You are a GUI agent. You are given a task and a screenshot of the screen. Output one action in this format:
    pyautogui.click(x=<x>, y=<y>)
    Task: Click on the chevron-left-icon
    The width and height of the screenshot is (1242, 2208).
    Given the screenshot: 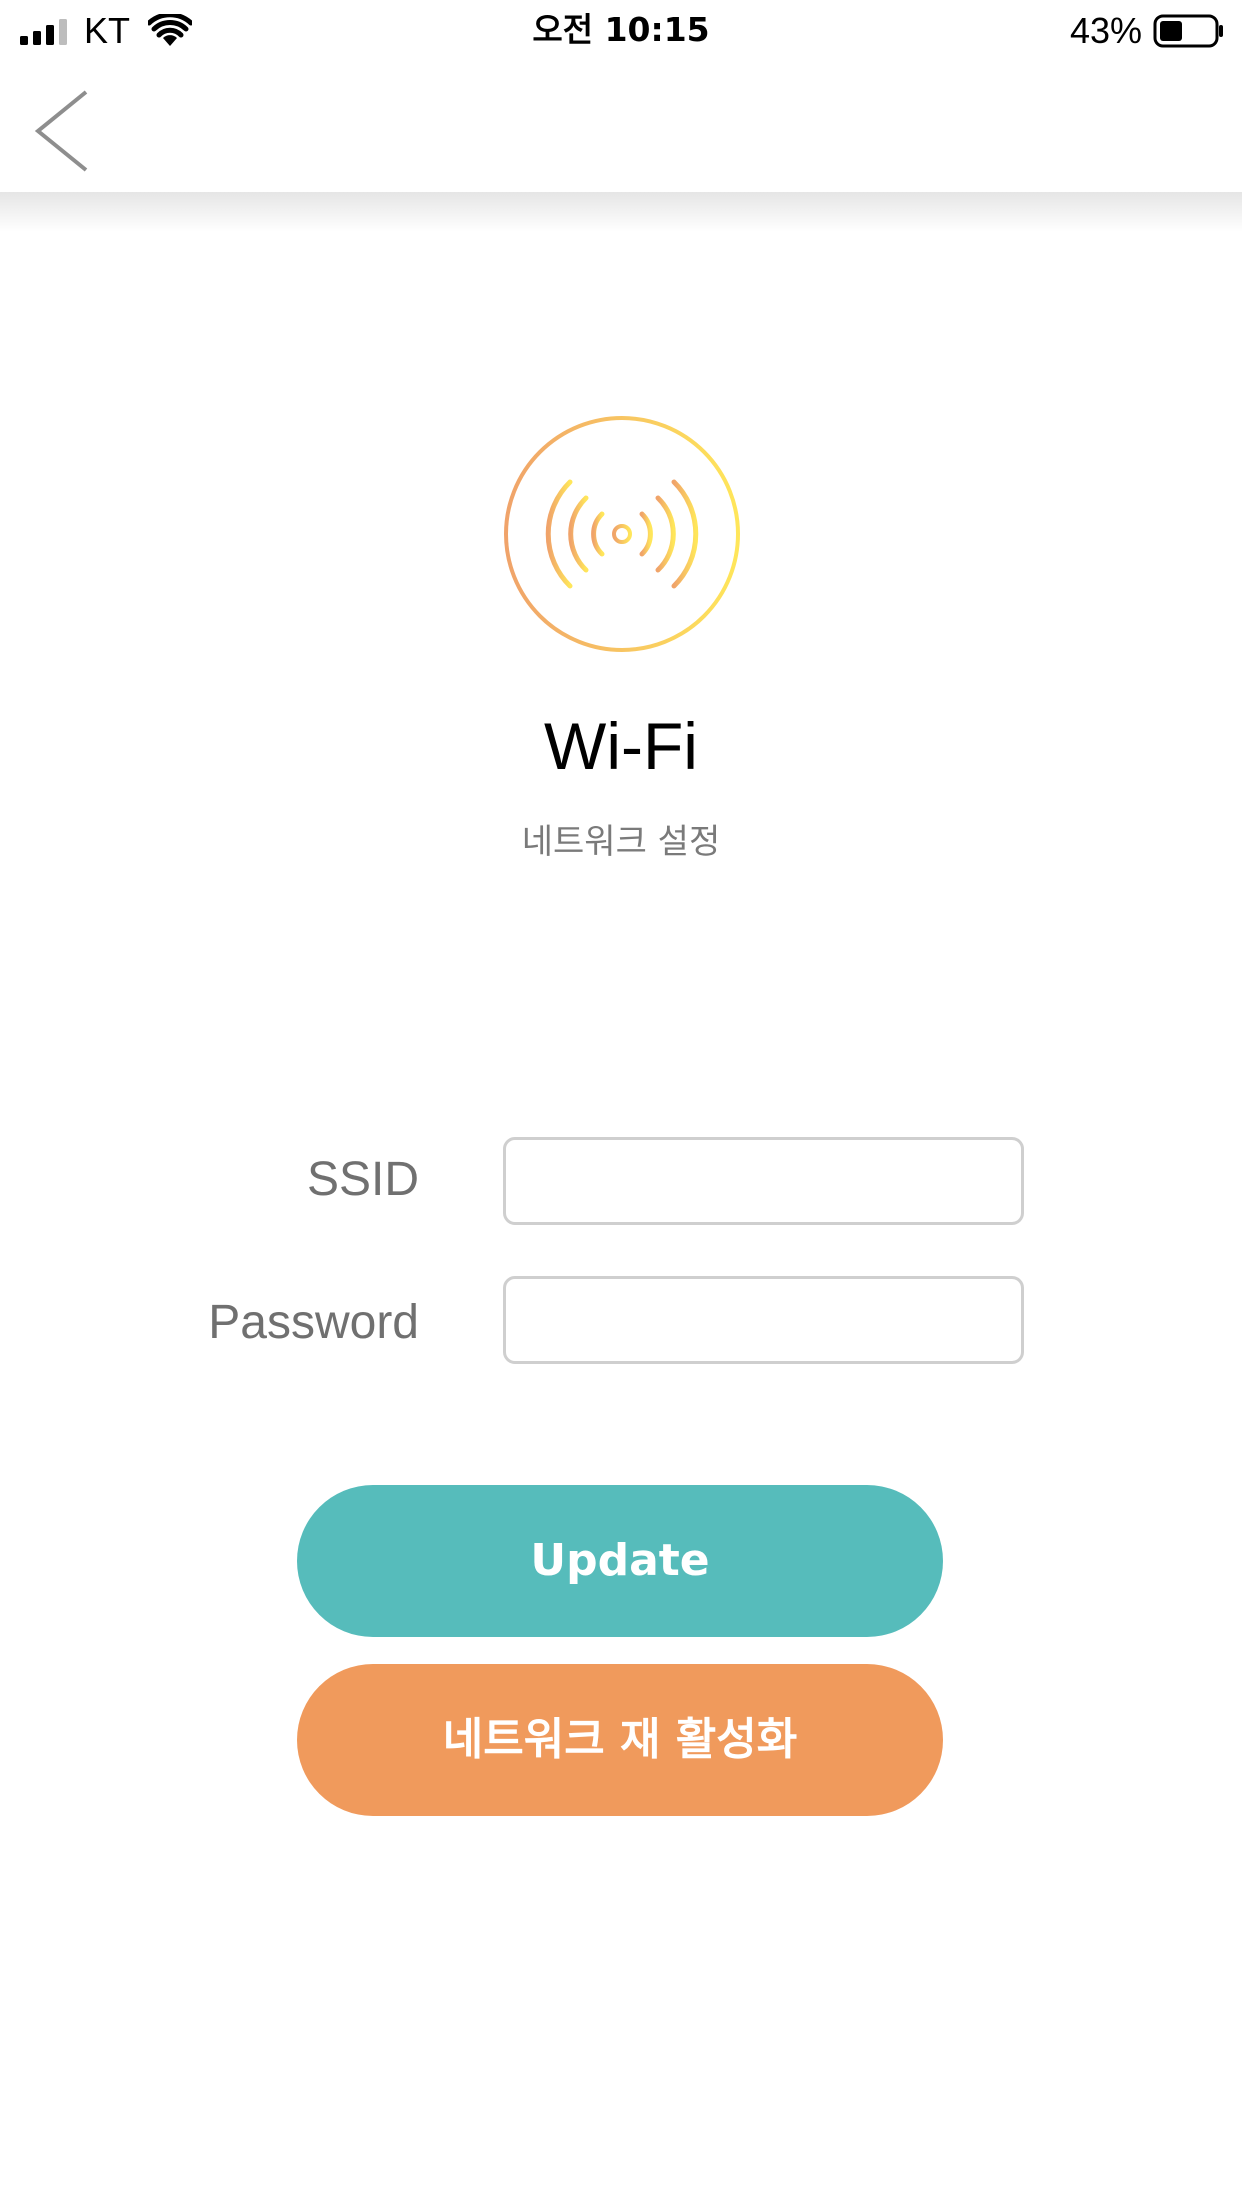 What is the action you would take?
    pyautogui.click(x=61, y=131)
    